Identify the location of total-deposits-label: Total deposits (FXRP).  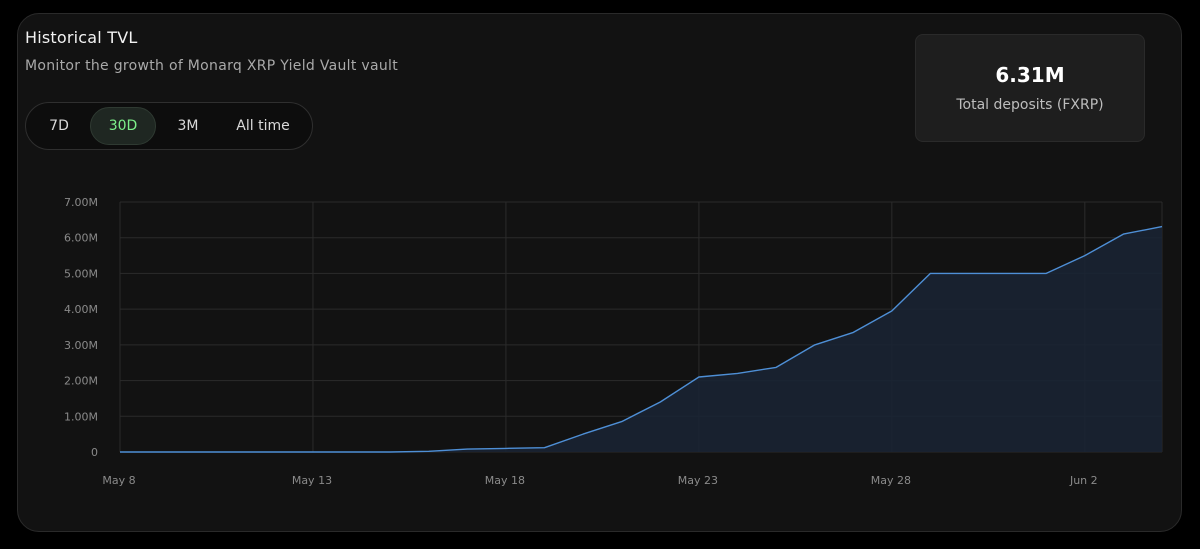
(1030, 105).